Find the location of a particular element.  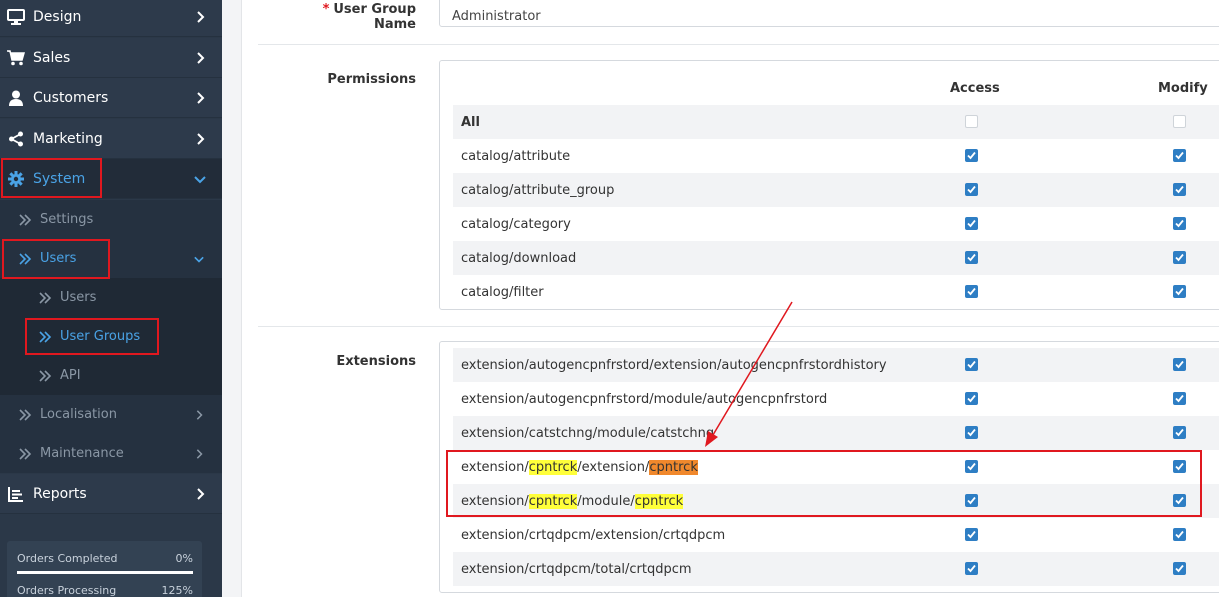

progress-bar is located at coordinates (105, 572).